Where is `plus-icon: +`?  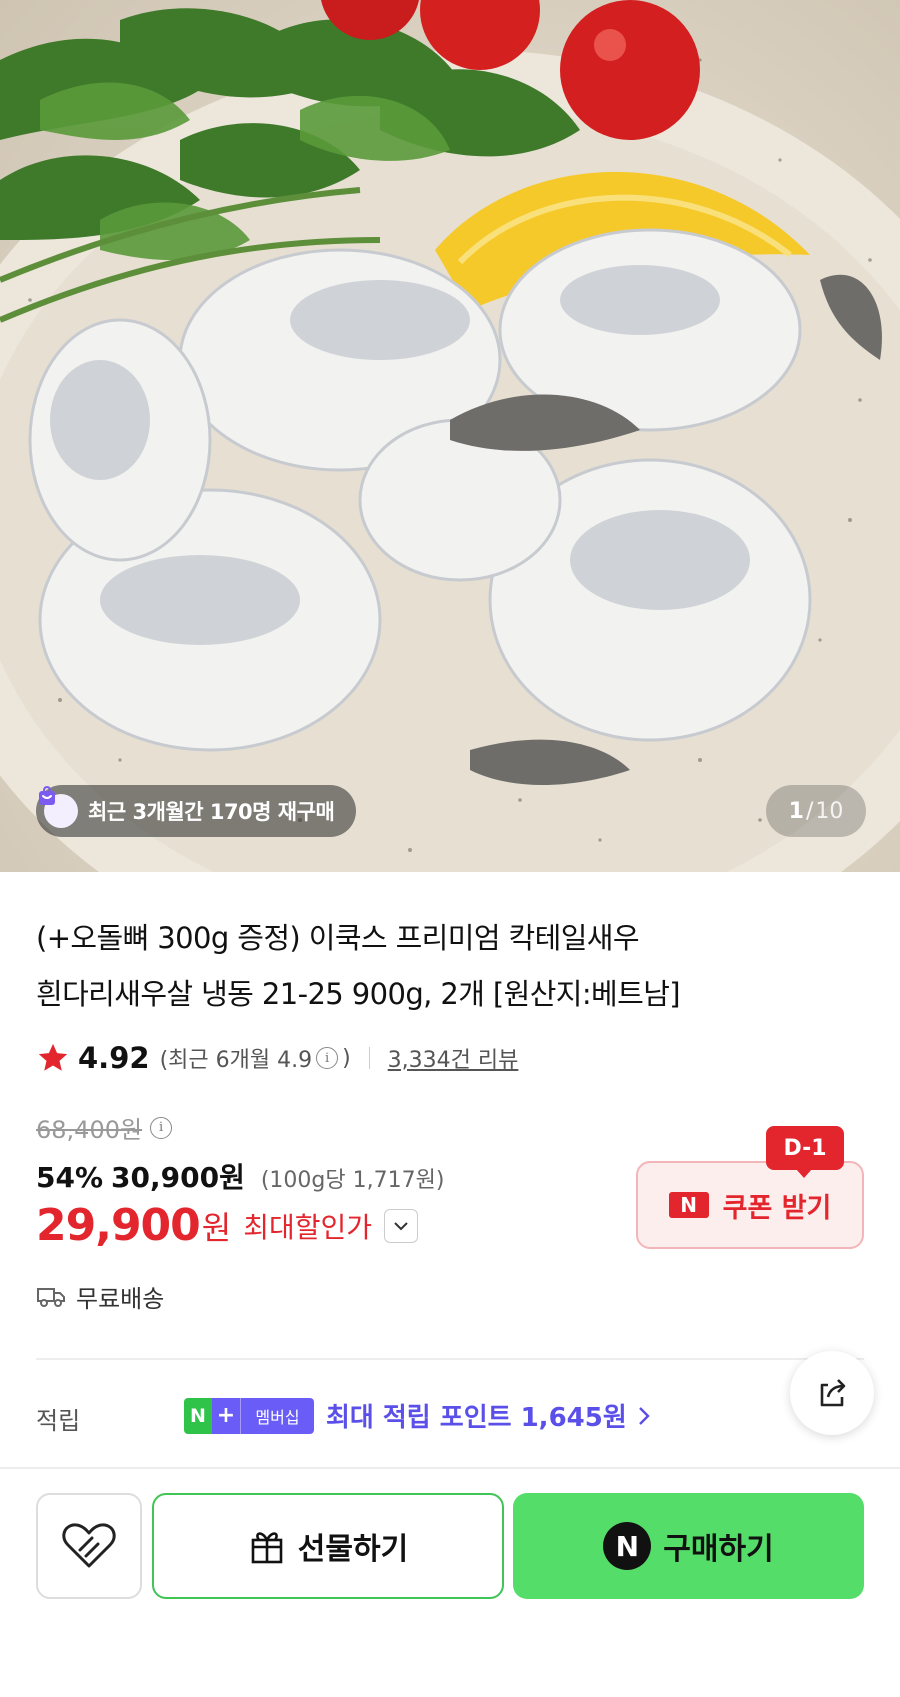
plus-icon: + is located at coordinates (226, 1415).